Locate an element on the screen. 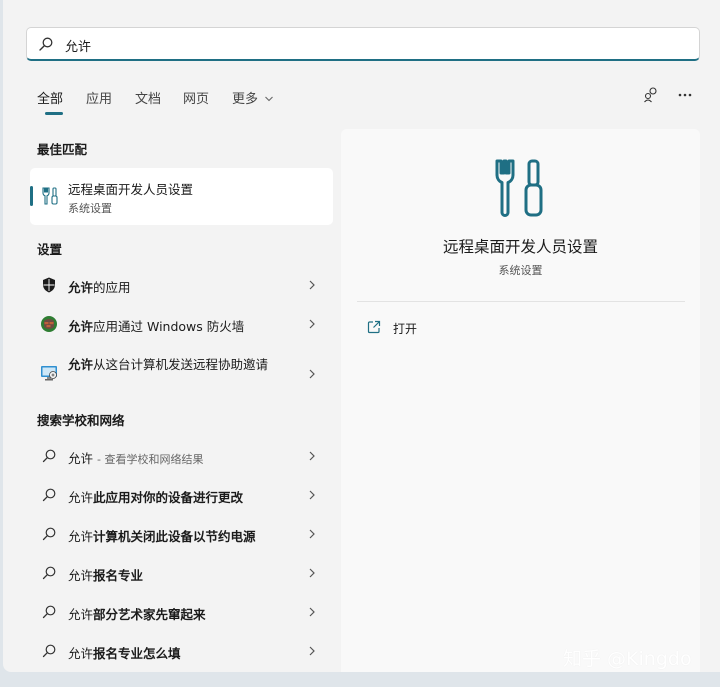 This screenshot has width=720, height=687. search-input is located at coordinates (365, 45).